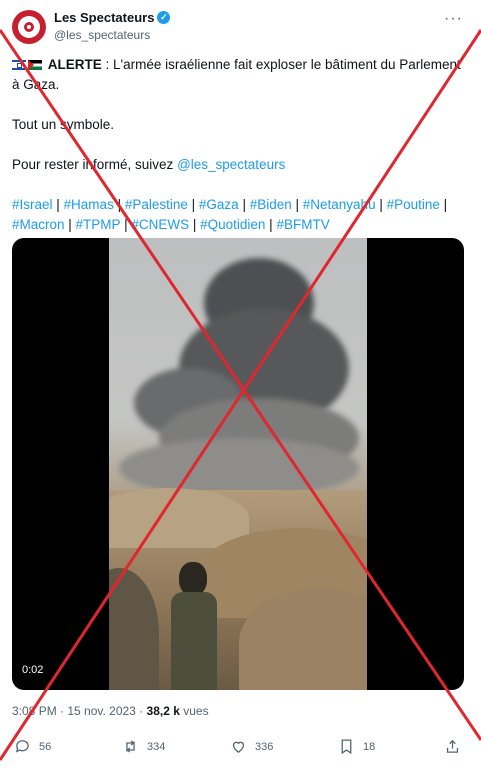  I want to click on hashtag-link: #CNEWS, so click(160, 224).